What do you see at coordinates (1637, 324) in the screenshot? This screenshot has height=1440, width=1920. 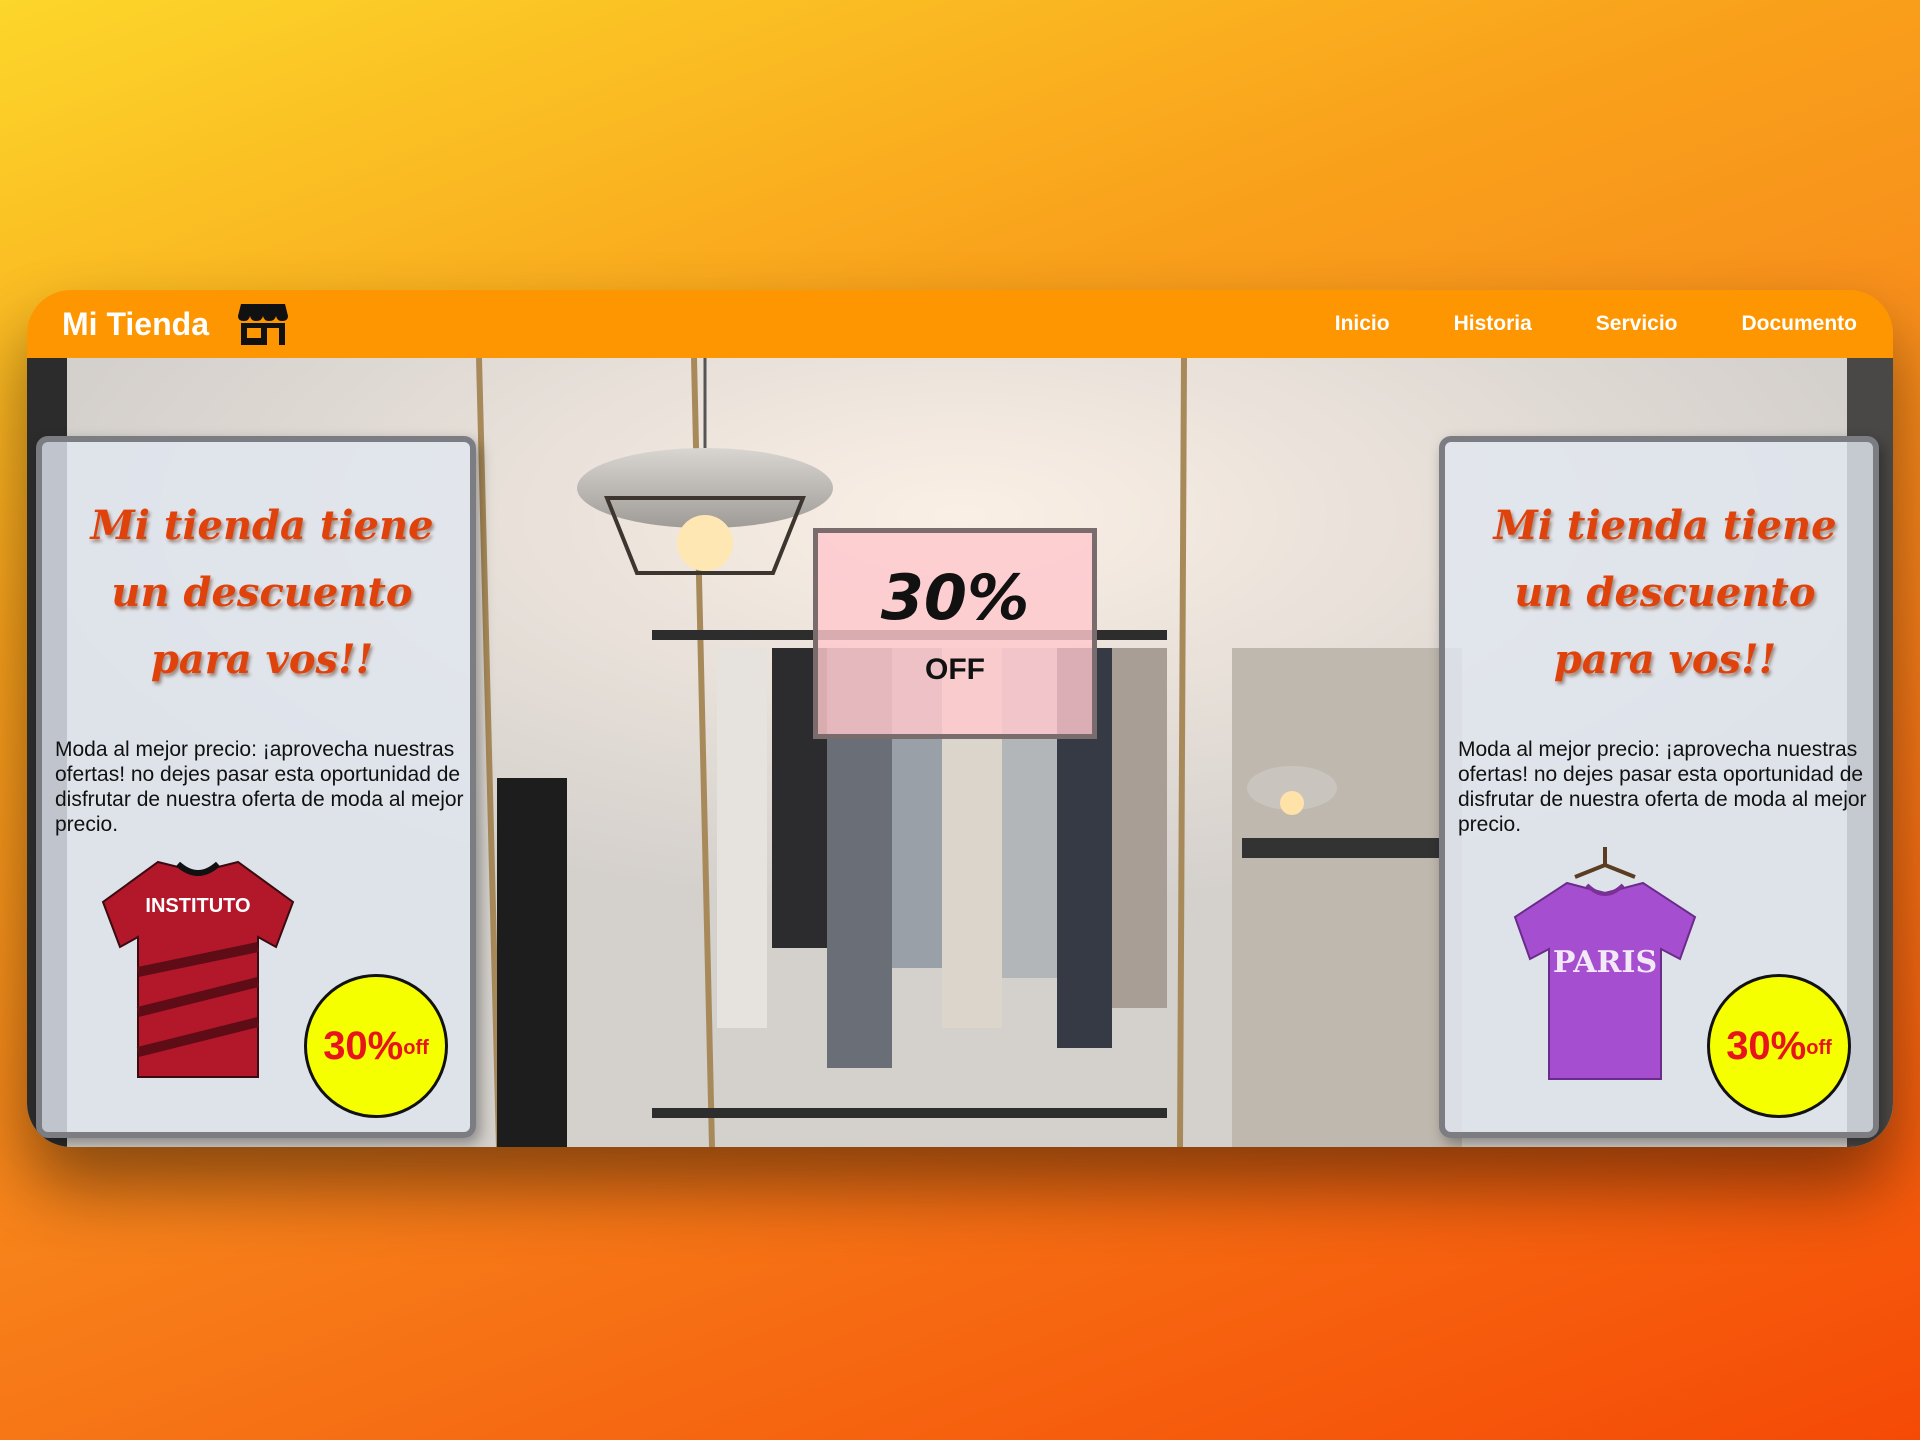 I see `nav-link-servicio: Servicio` at bounding box center [1637, 324].